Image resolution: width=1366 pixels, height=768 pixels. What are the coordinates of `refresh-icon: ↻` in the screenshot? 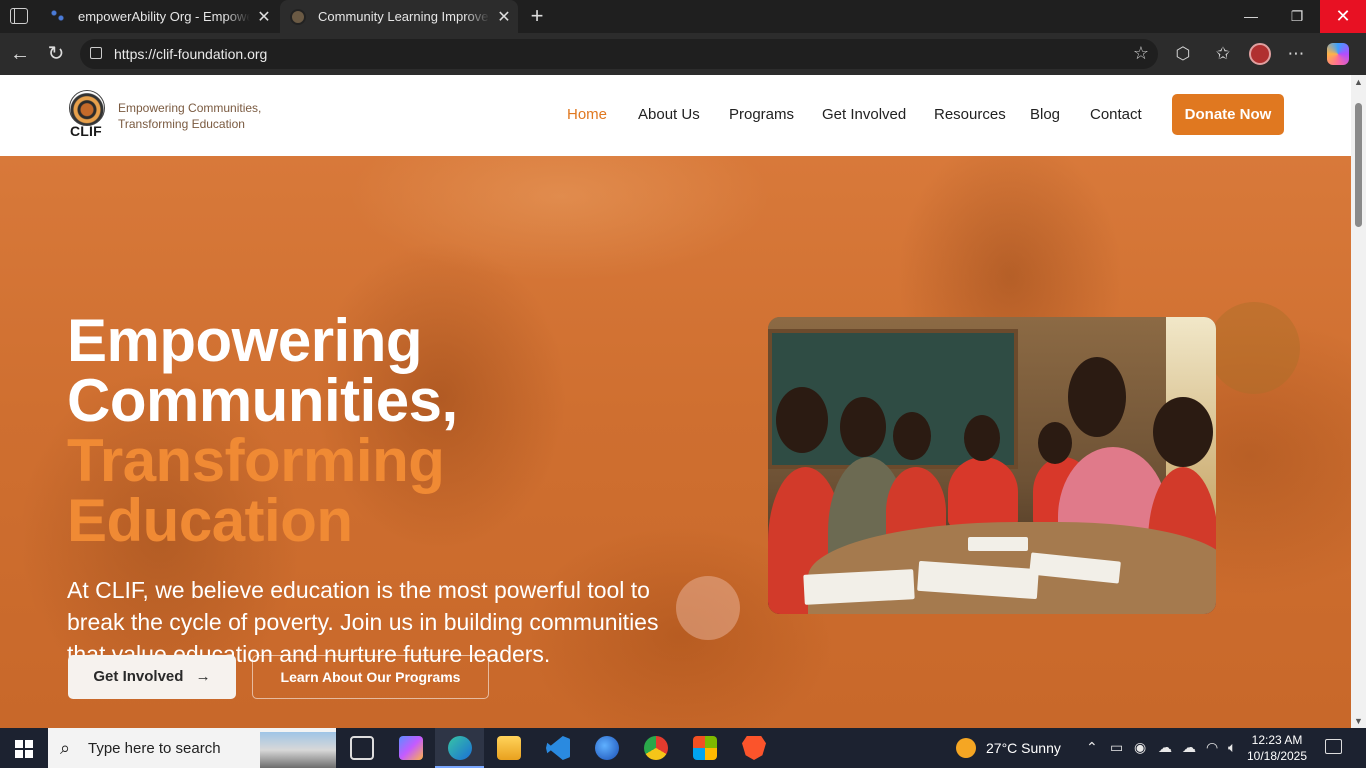 It's located at (56, 54).